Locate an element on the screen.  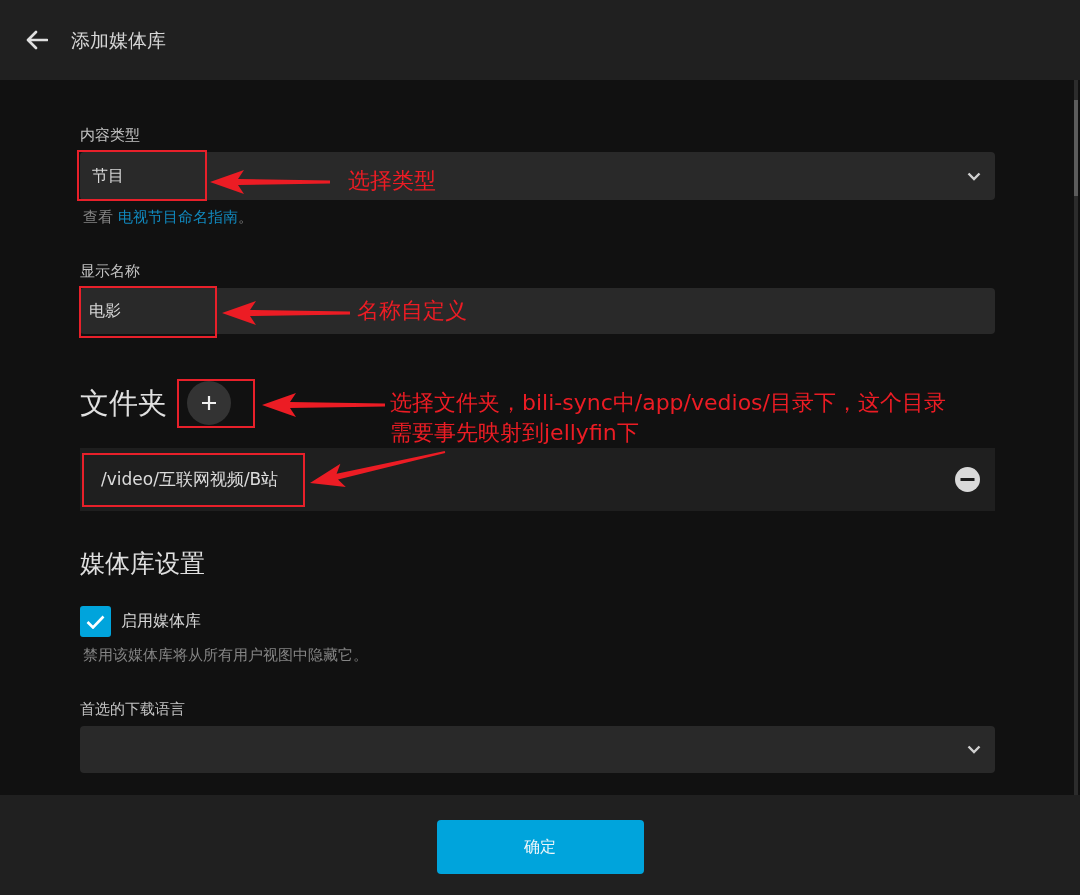
annotation-text: 名称自定义 is located at coordinates (412, 311).